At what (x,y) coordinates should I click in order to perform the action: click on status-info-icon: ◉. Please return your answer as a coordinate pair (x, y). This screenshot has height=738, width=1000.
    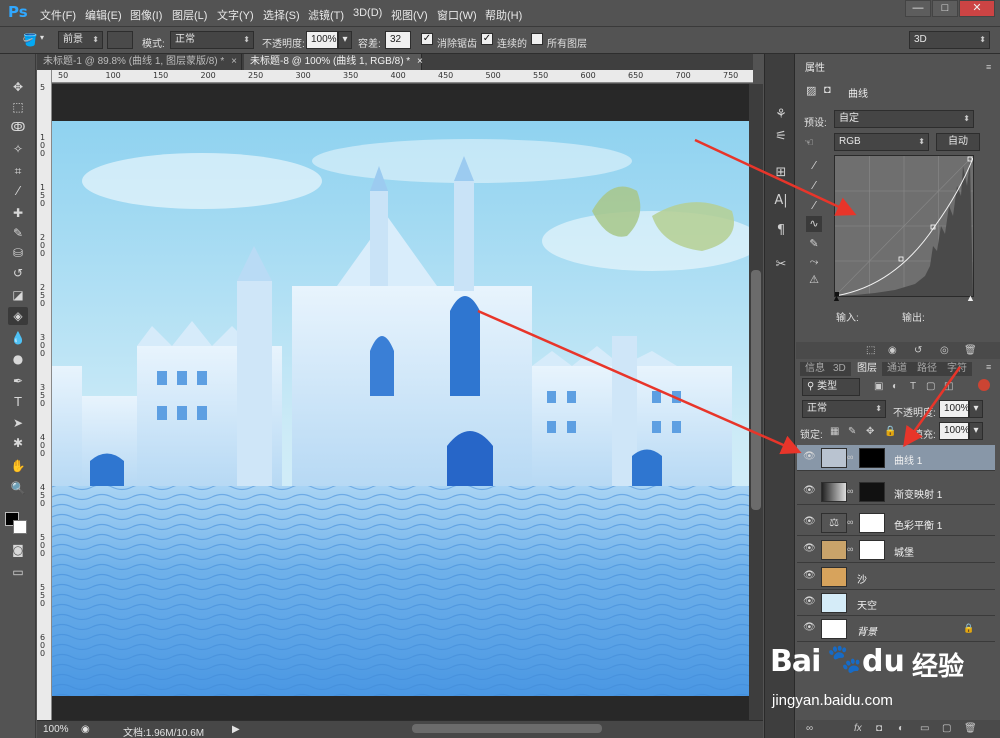
    Looking at the image, I should click on (85, 729).